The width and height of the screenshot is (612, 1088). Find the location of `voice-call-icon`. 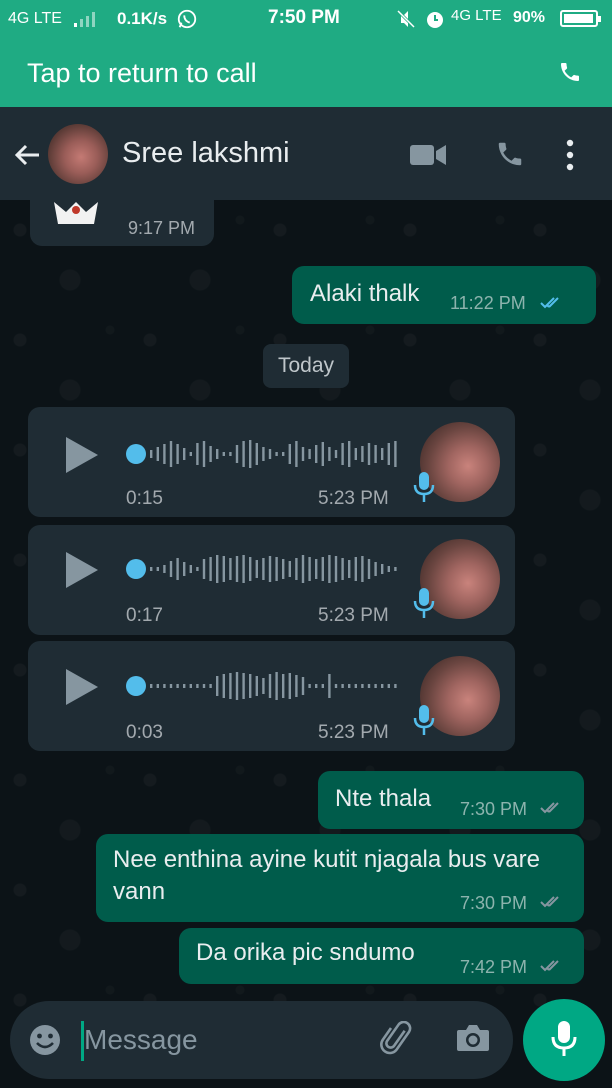

voice-call-icon is located at coordinates (510, 154).